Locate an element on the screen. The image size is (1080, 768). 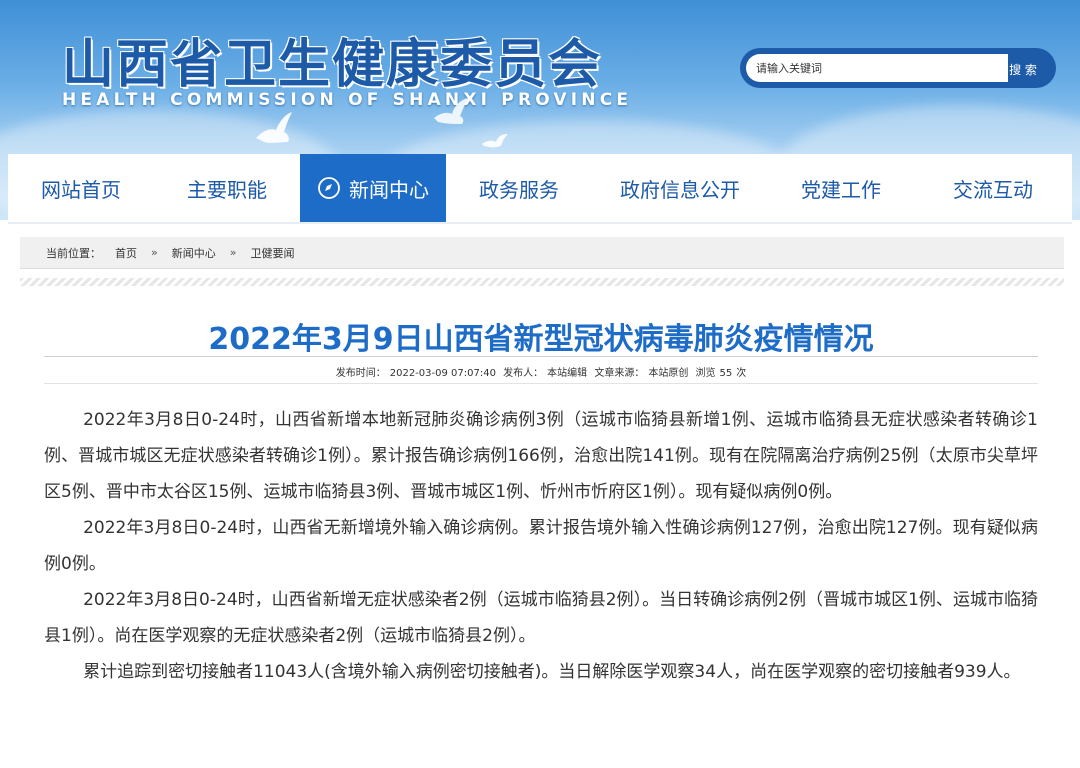
nav-item-label: 政务服务 is located at coordinates (519, 189).